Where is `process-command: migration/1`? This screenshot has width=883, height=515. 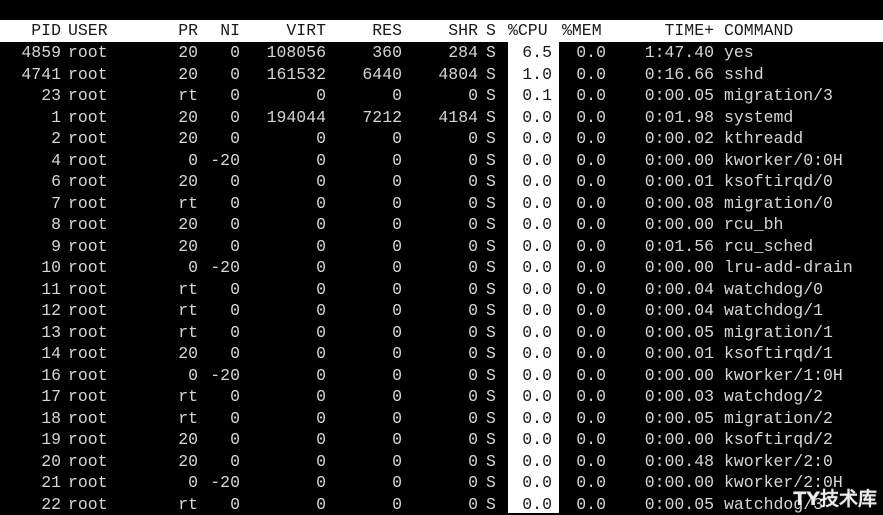 process-command: migration/1 is located at coordinates (803, 333).